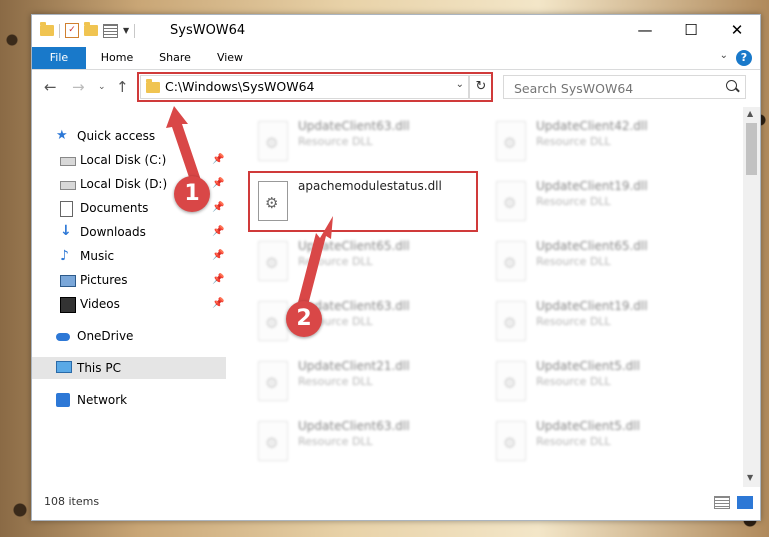 The width and height of the screenshot is (769, 537). I want to click on tab-home: Home, so click(117, 58).